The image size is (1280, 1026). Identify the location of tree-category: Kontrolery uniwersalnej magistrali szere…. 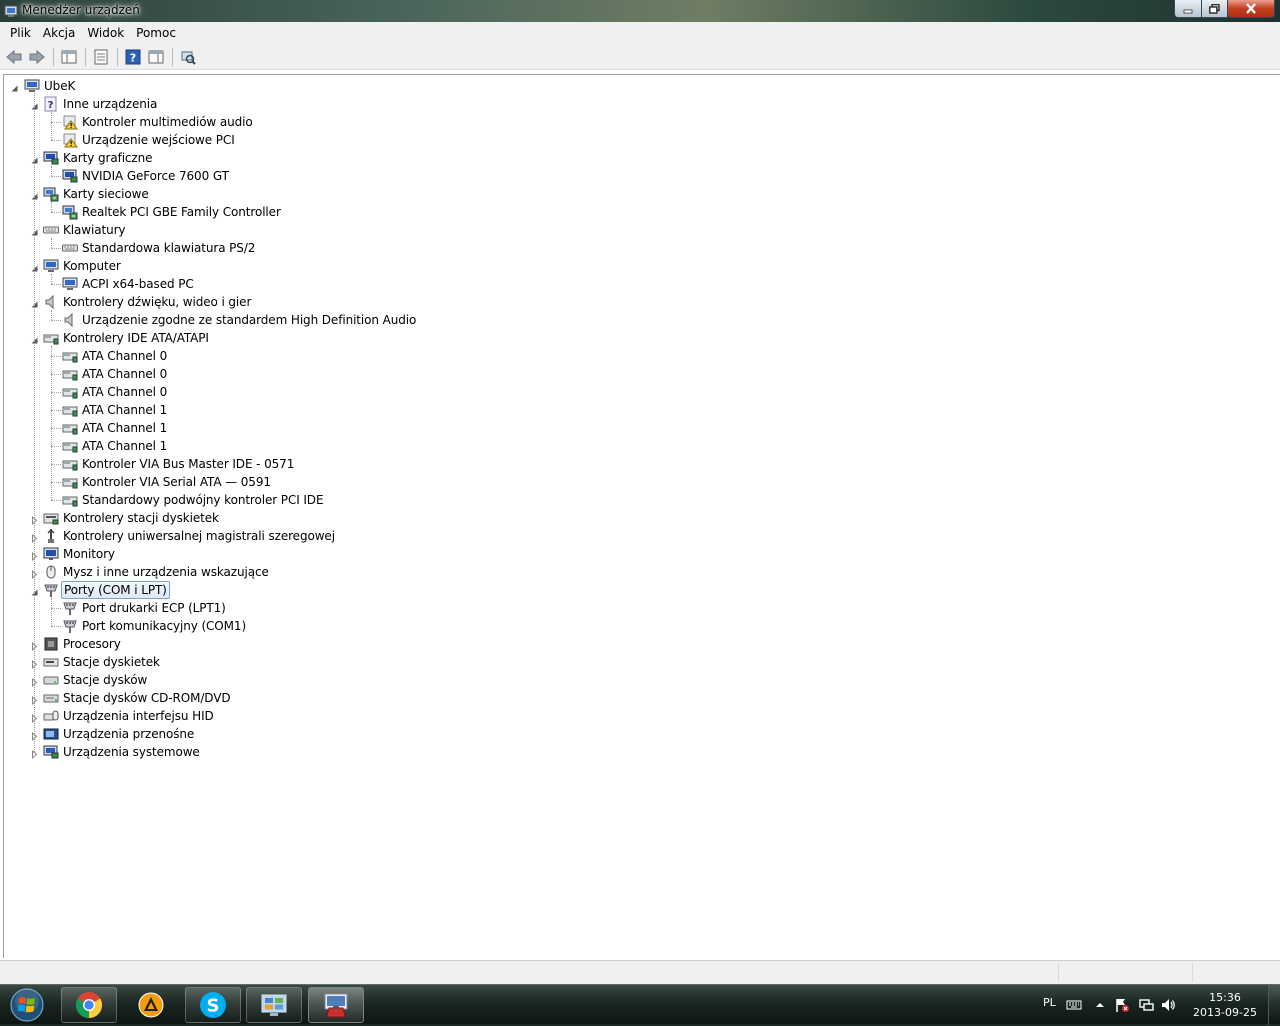
(190, 536).